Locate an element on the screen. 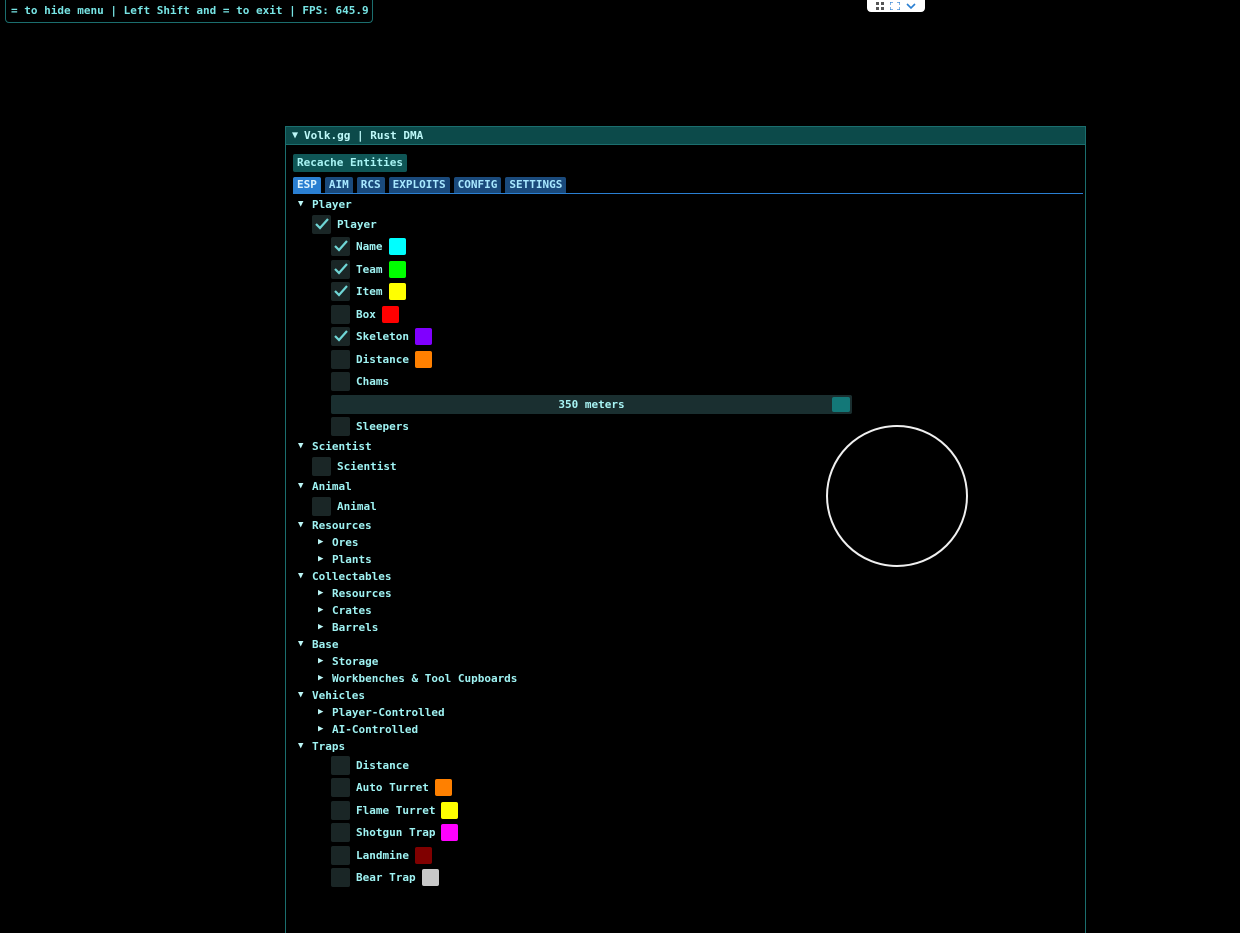 Image resolution: width=1240 pixels, height=933 pixels. section-header-resources: ▼ Resources is located at coordinates (335, 525).